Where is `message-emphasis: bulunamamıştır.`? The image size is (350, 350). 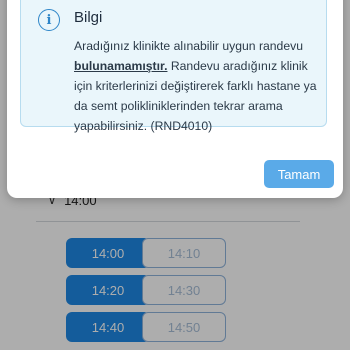 message-emphasis: bulunamamıştır. is located at coordinates (121, 66).